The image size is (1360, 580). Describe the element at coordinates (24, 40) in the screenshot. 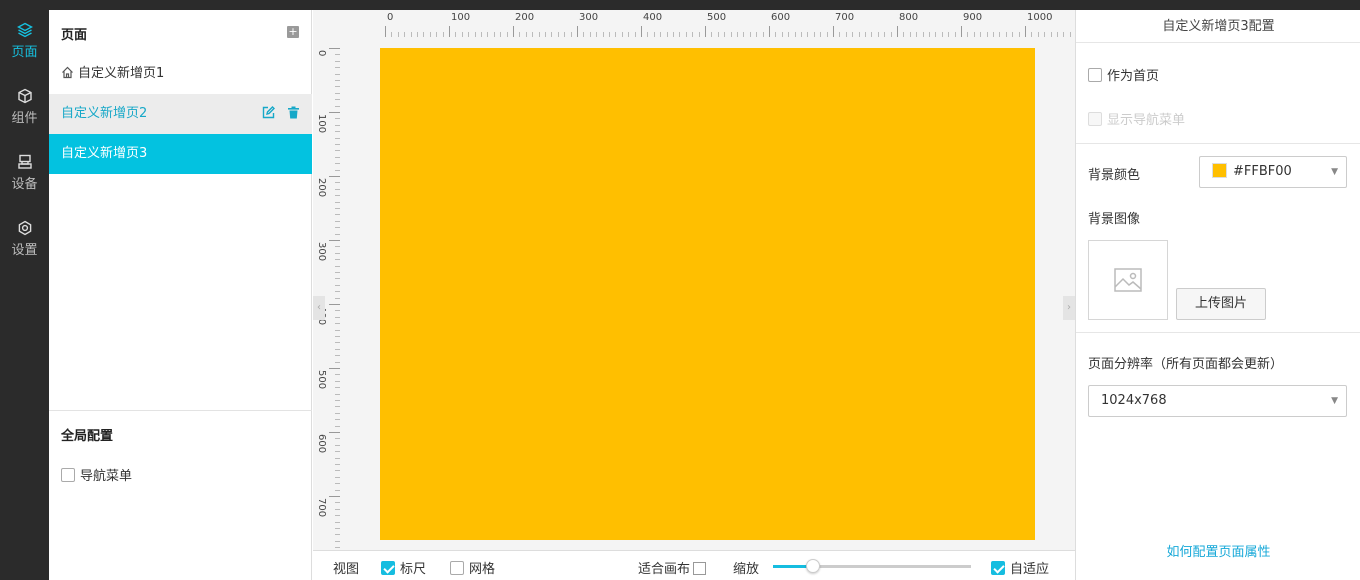

I see `nav-item-pages: 页面` at that location.